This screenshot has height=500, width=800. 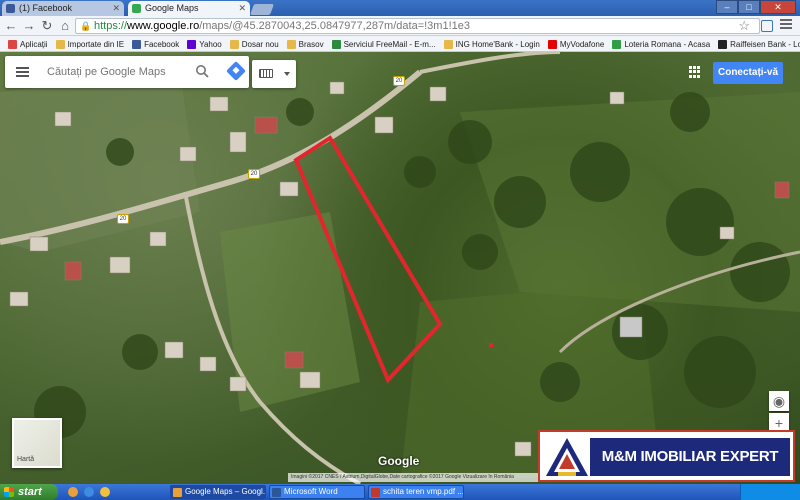 I want to click on bookmark-item: ING Home'Bank - Login, so click(x=491, y=43).